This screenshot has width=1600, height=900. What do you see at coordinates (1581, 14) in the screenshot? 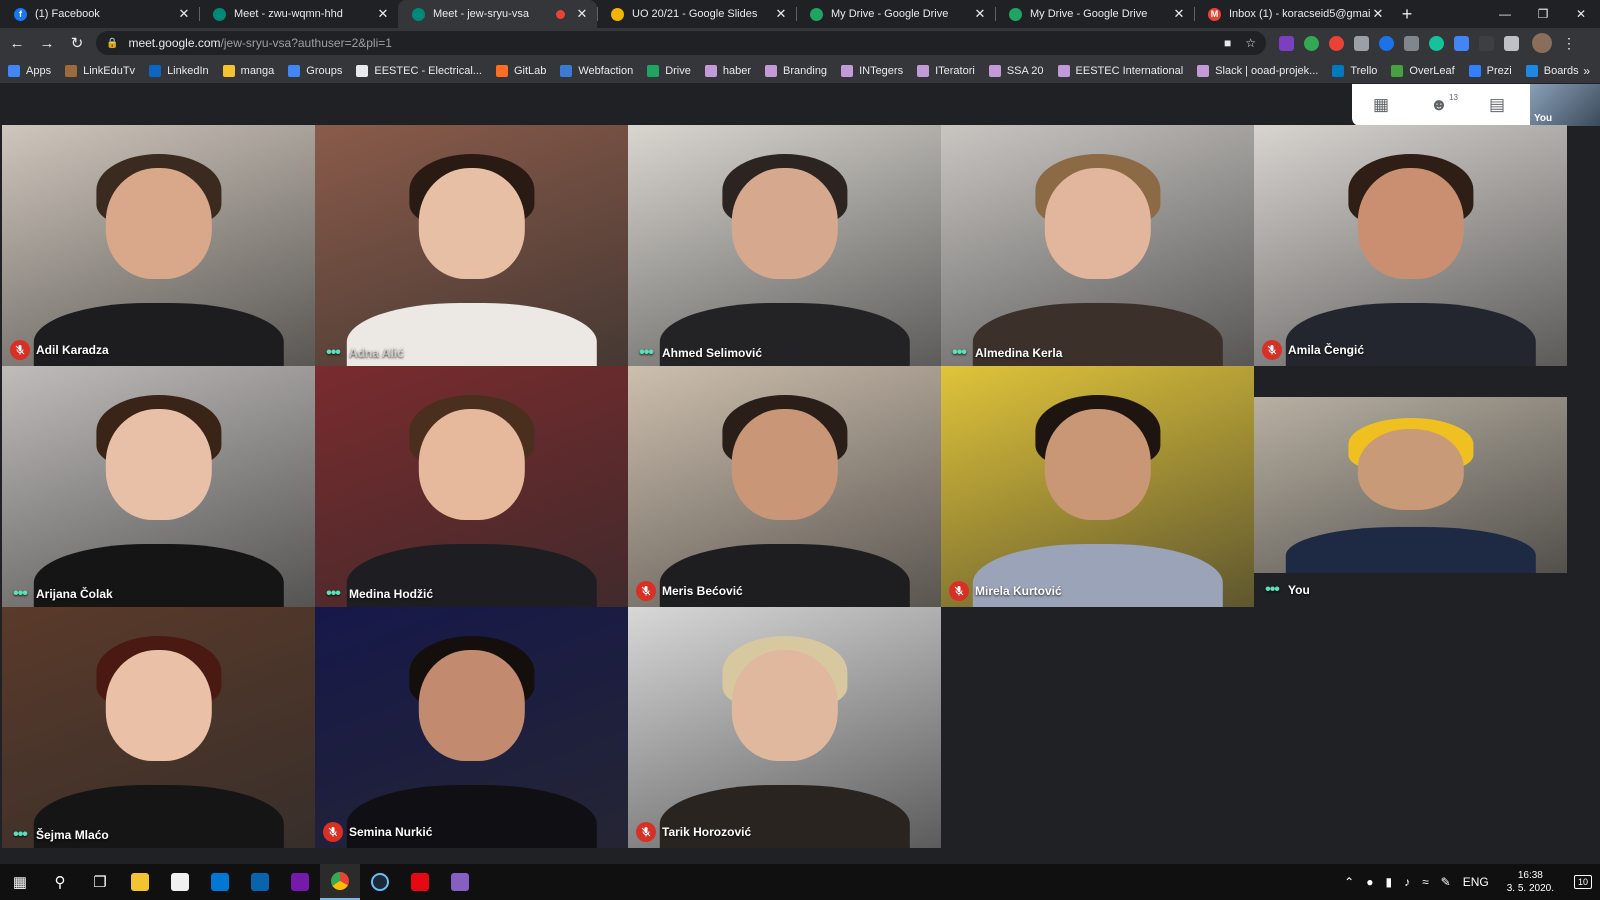
I see `close-window-button: ✕` at bounding box center [1581, 14].